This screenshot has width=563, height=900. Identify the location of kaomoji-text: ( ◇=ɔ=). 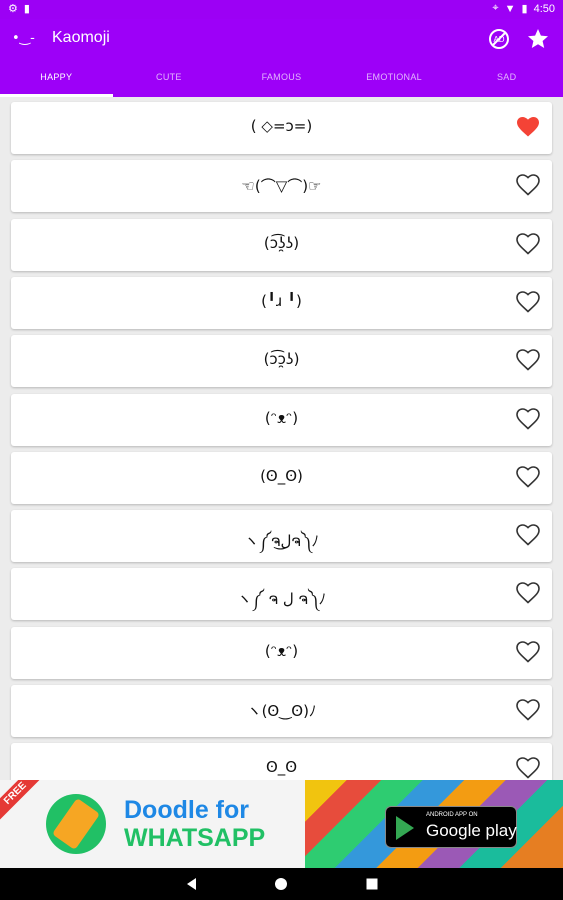
(281, 126).